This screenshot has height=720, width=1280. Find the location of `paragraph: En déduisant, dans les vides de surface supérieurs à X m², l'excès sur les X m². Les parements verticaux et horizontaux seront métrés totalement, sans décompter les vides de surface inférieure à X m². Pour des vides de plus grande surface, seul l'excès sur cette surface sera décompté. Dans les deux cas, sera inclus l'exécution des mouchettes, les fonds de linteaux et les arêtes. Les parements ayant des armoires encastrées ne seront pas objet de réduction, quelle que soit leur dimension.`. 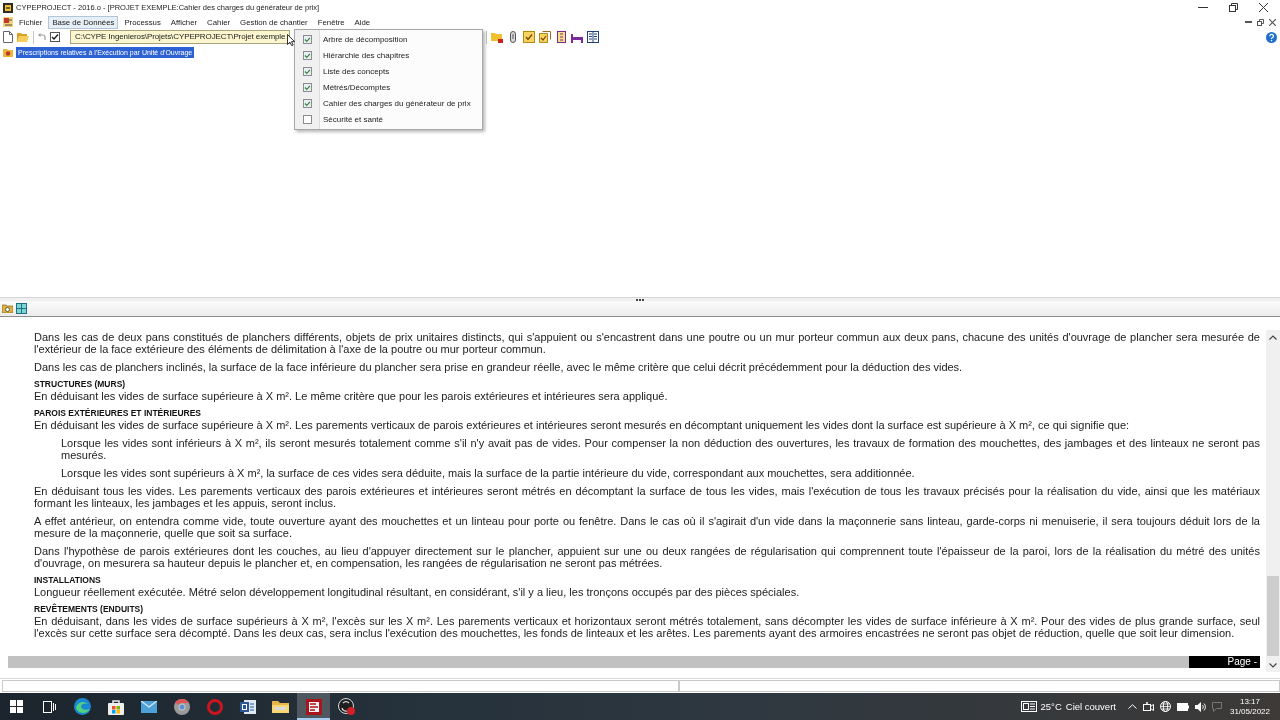

paragraph: En déduisant, dans les vides de surface supérieurs à X m², l'excès sur les X m². Les parements verticaux et horizontaux seront métrés totalement, sans décompter les vides de surface inférieure à X m². Pour des vides de plus grande surface, seul l'excès sur cette surface sera décompté. Dans les deux cas, sera inclus l'exécution des mouchettes, les fonds de linteaux et les arêtes. Les parements ayant des armoires encastrées ne seront pas objet de réduction, quelle que soit leur dimension. is located at coordinates (647, 627).